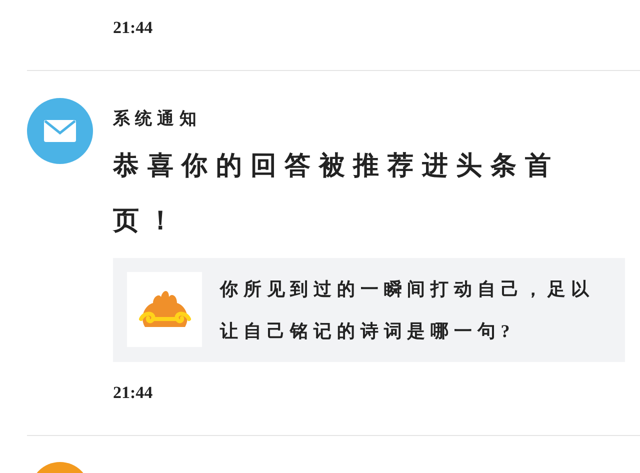 The image size is (640, 473). I want to click on notification-title: 恭喜你的回答被推荐进头条首页！, so click(336, 193).